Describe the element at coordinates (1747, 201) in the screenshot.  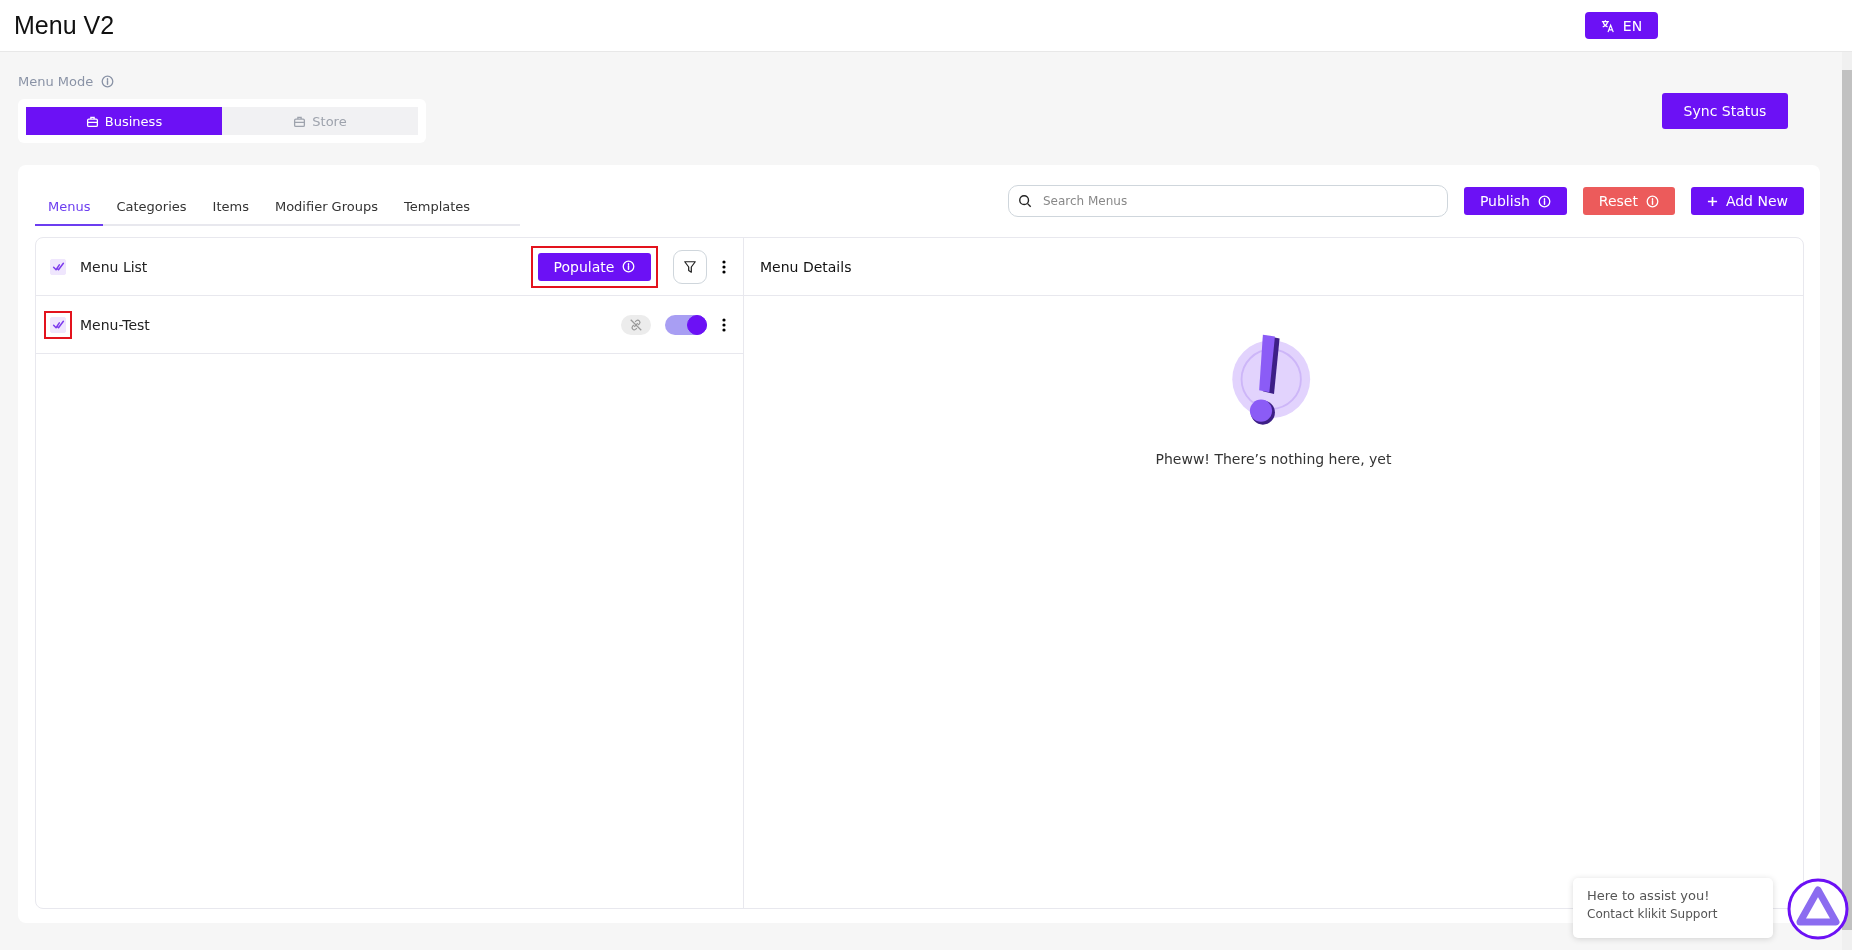
I see `action-button: Add New` at that location.